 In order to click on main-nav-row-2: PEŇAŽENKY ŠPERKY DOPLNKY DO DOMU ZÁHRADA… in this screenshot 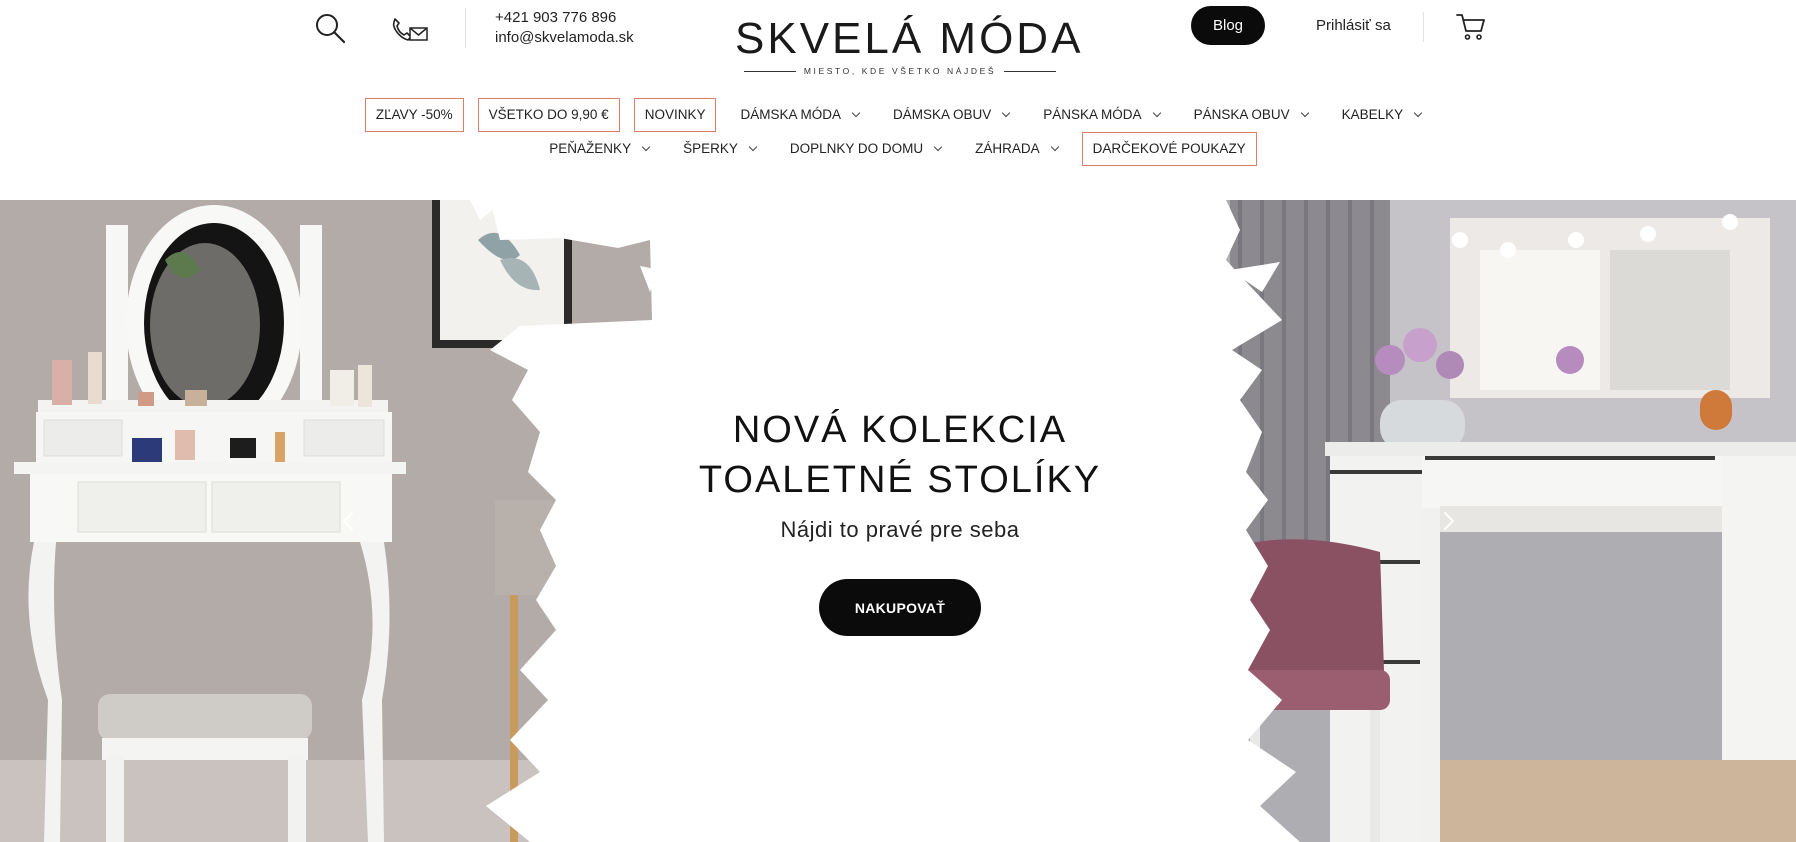, I will do `click(898, 148)`.